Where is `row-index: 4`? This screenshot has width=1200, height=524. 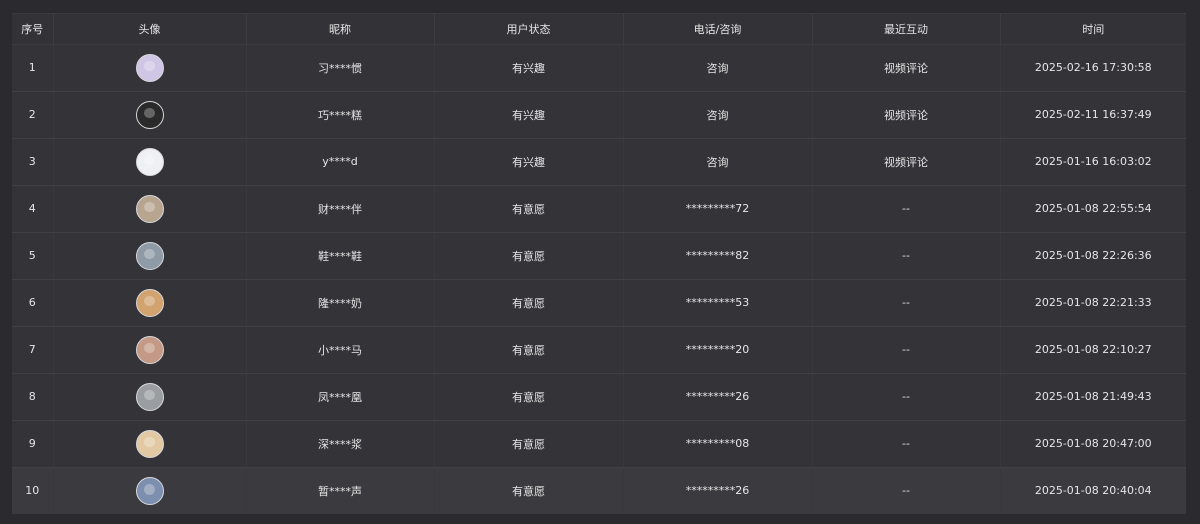 row-index: 4 is located at coordinates (33, 209).